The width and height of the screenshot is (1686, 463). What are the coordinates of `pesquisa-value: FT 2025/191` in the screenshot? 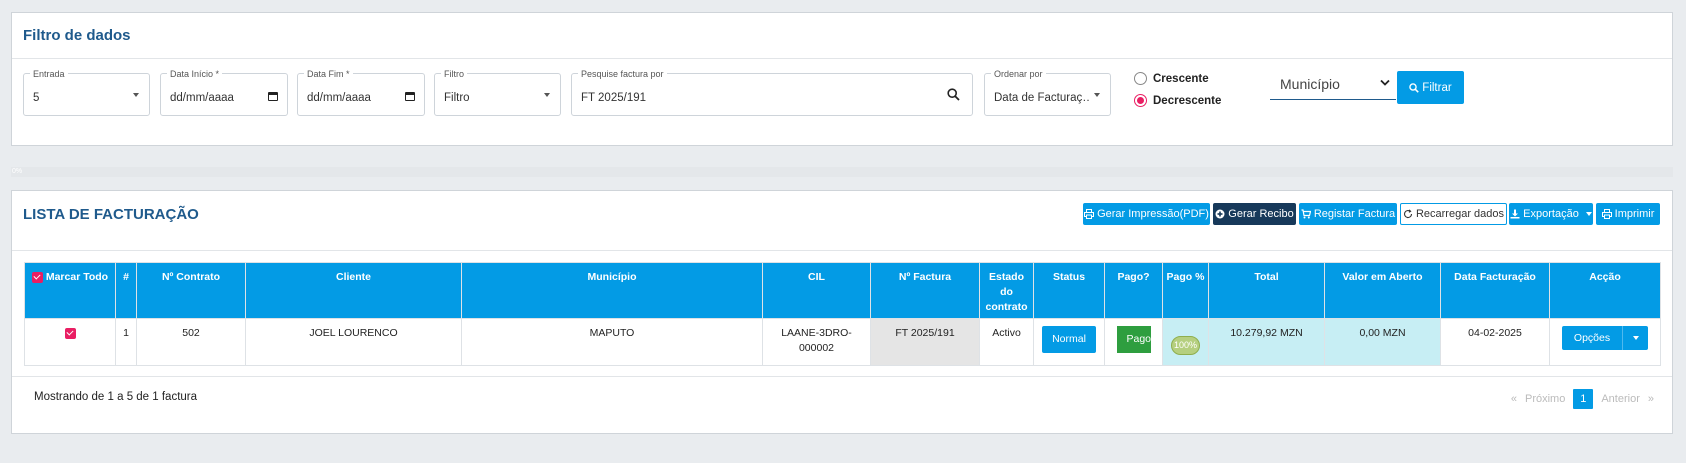 It's located at (614, 98).